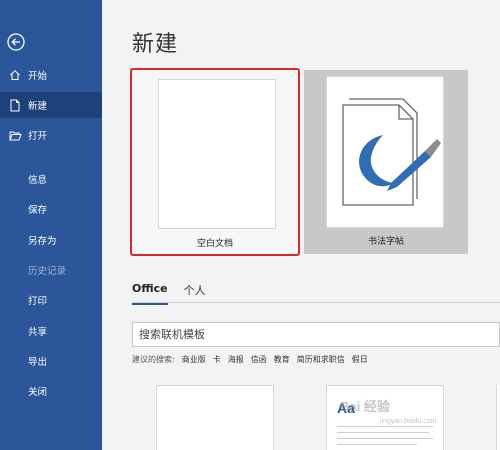  I want to click on sidebar-item-info: 信息, so click(51, 179).